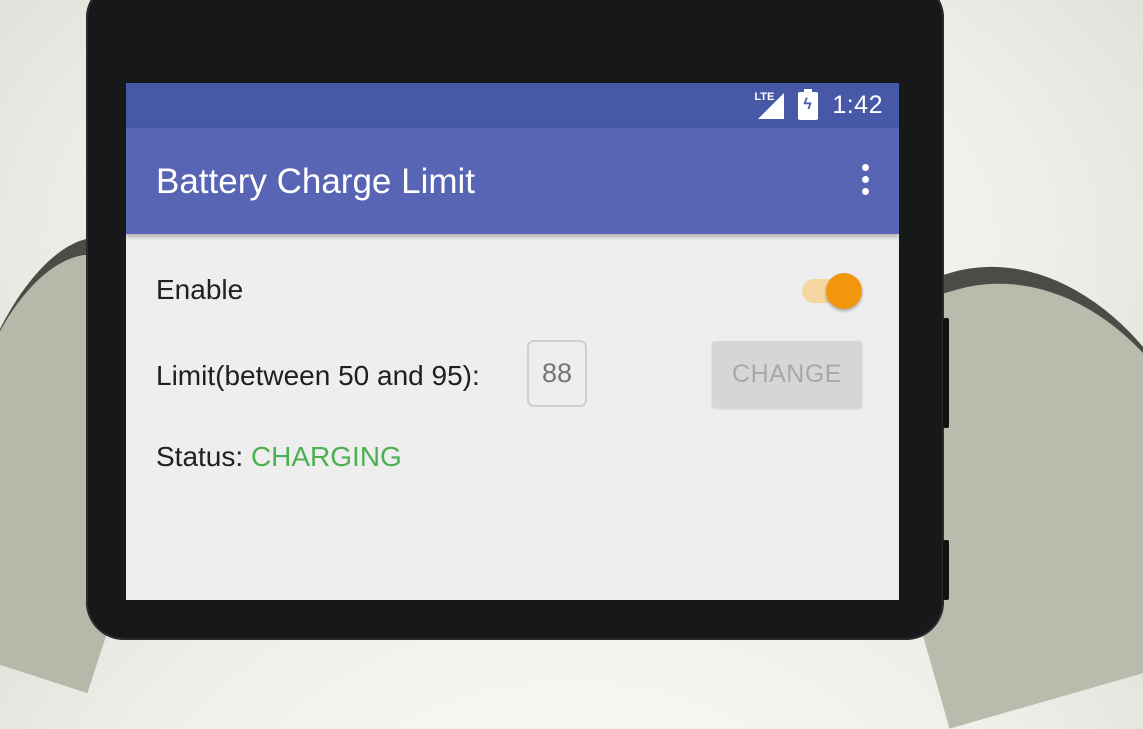  I want to click on enable-toggle, so click(832, 291).